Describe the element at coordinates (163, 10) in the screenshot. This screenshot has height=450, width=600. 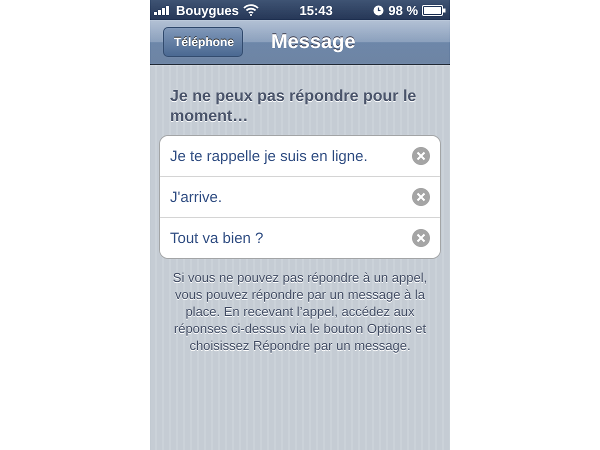
I see `signal-icon` at that location.